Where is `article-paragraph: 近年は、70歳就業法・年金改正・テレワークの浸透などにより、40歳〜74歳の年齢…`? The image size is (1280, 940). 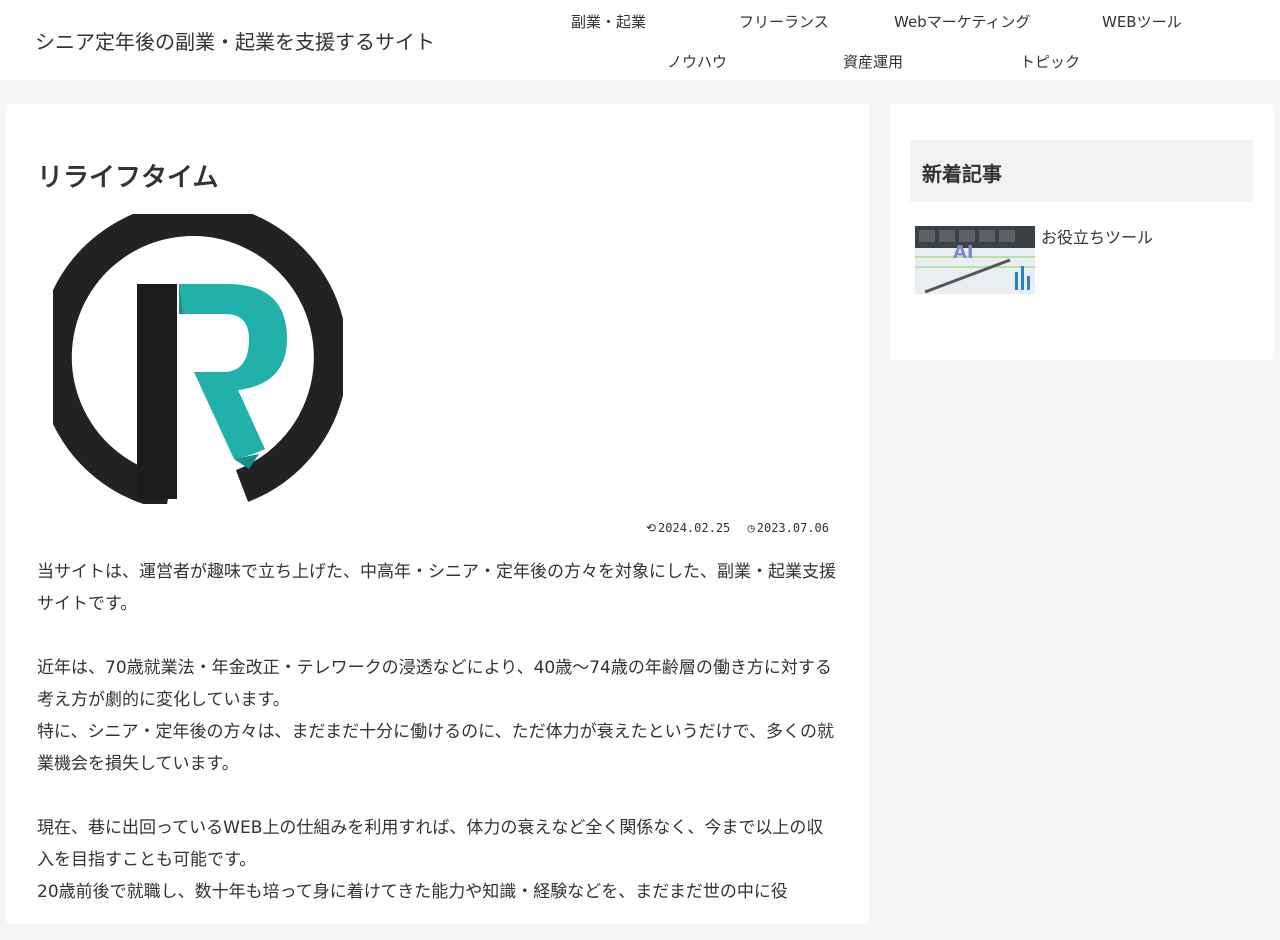 article-paragraph: 近年は、70歳就業法・年金改正・テレワークの浸透などにより、40歳〜74歳の年齢… is located at coordinates (435, 716).